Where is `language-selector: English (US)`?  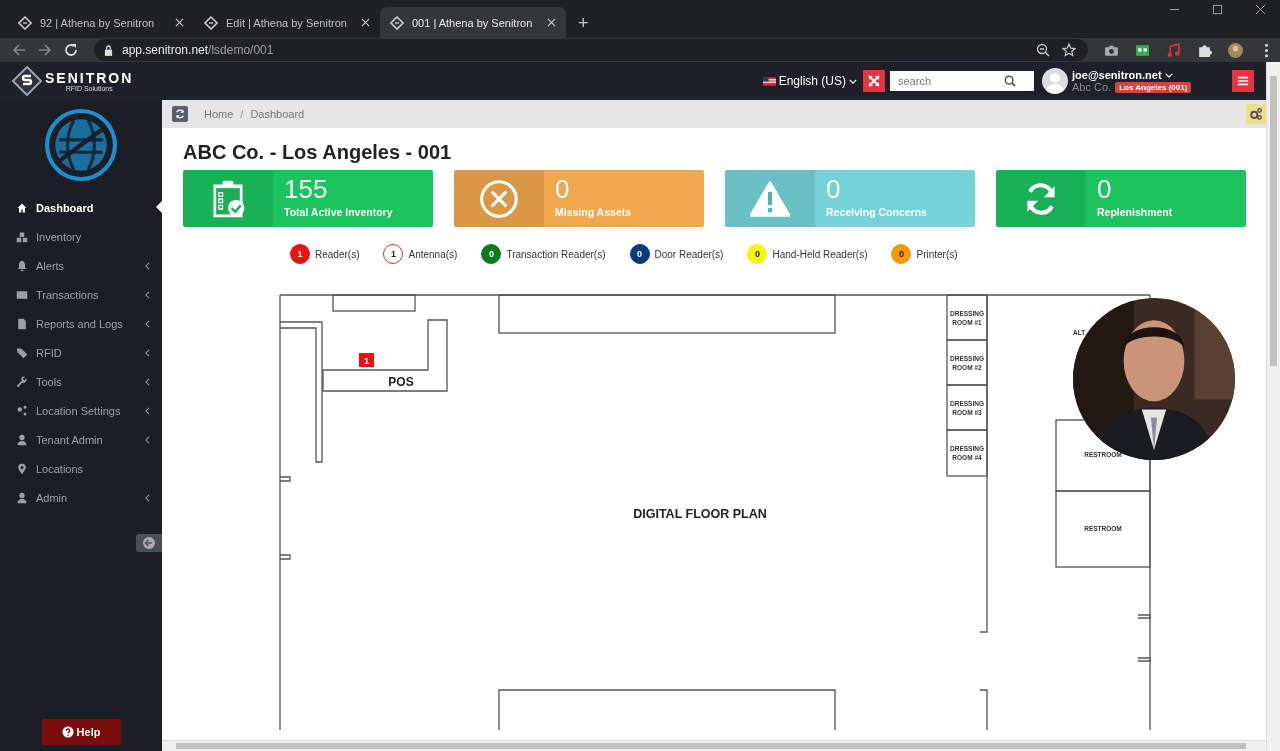 language-selector: English (US) is located at coordinates (809, 81).